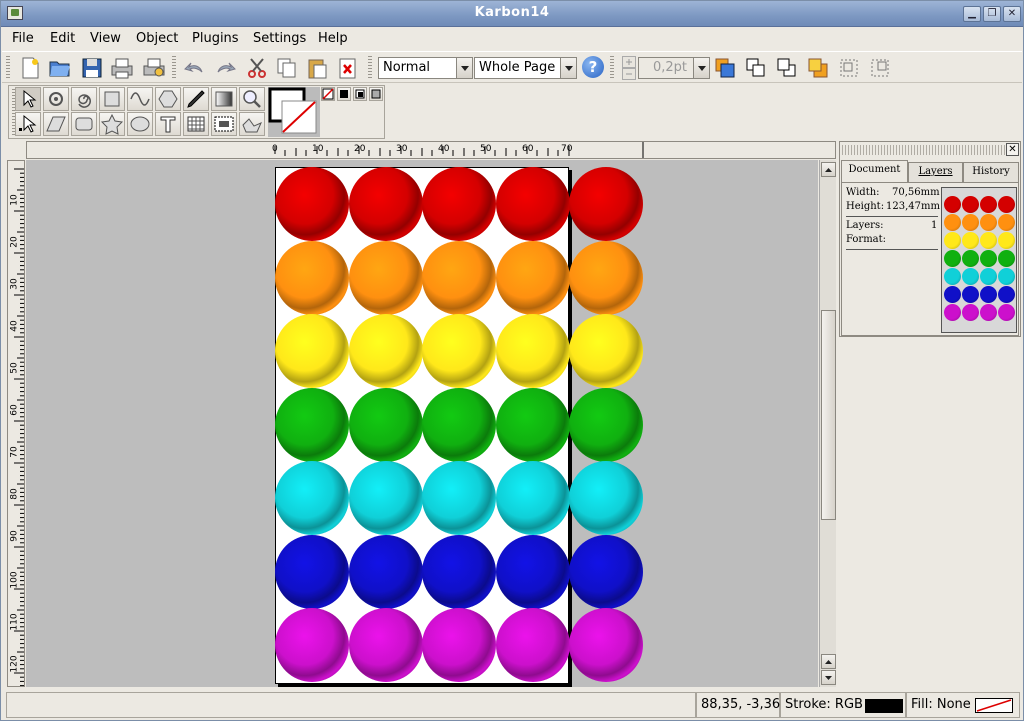  Describe the element at coordinates (30, 68) in the screenshot. I see `new-document-icon` at that location.